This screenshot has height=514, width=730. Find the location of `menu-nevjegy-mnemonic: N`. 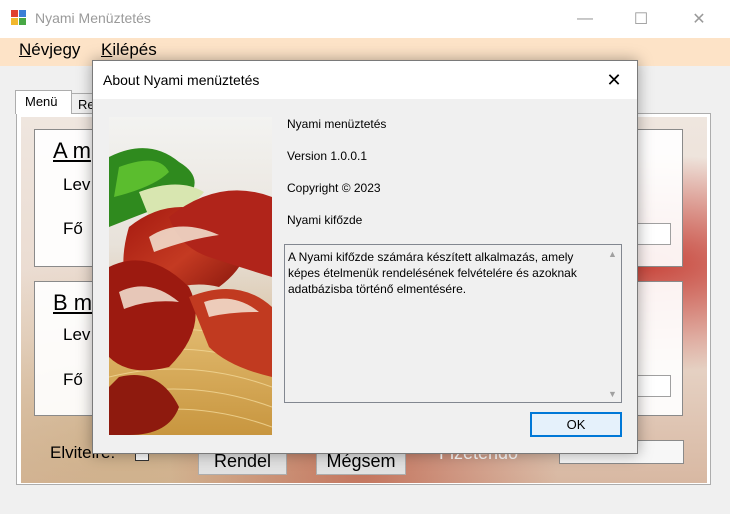

menu-nevjegy-mnemonic: N is located at coordinates (25, 49).